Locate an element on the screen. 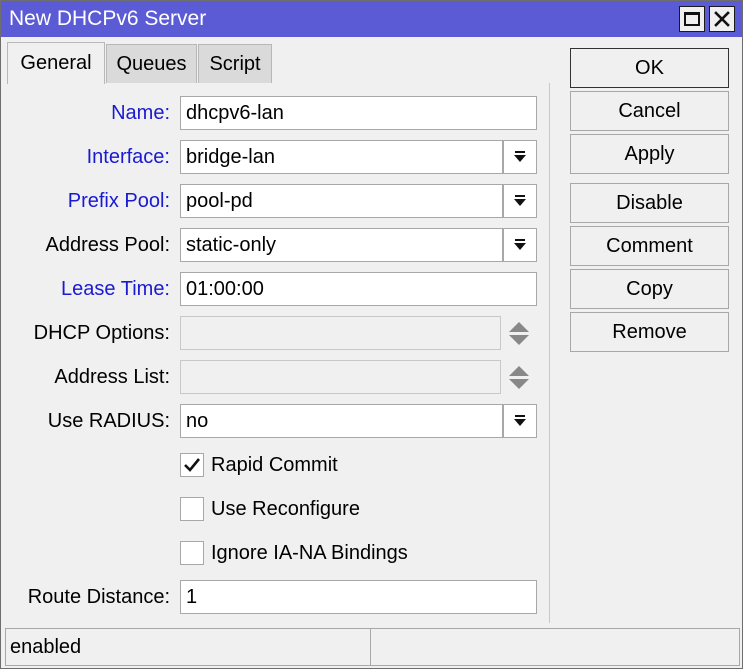  lease-time-value: 01:00:00 is located at coordinates (225, 288).